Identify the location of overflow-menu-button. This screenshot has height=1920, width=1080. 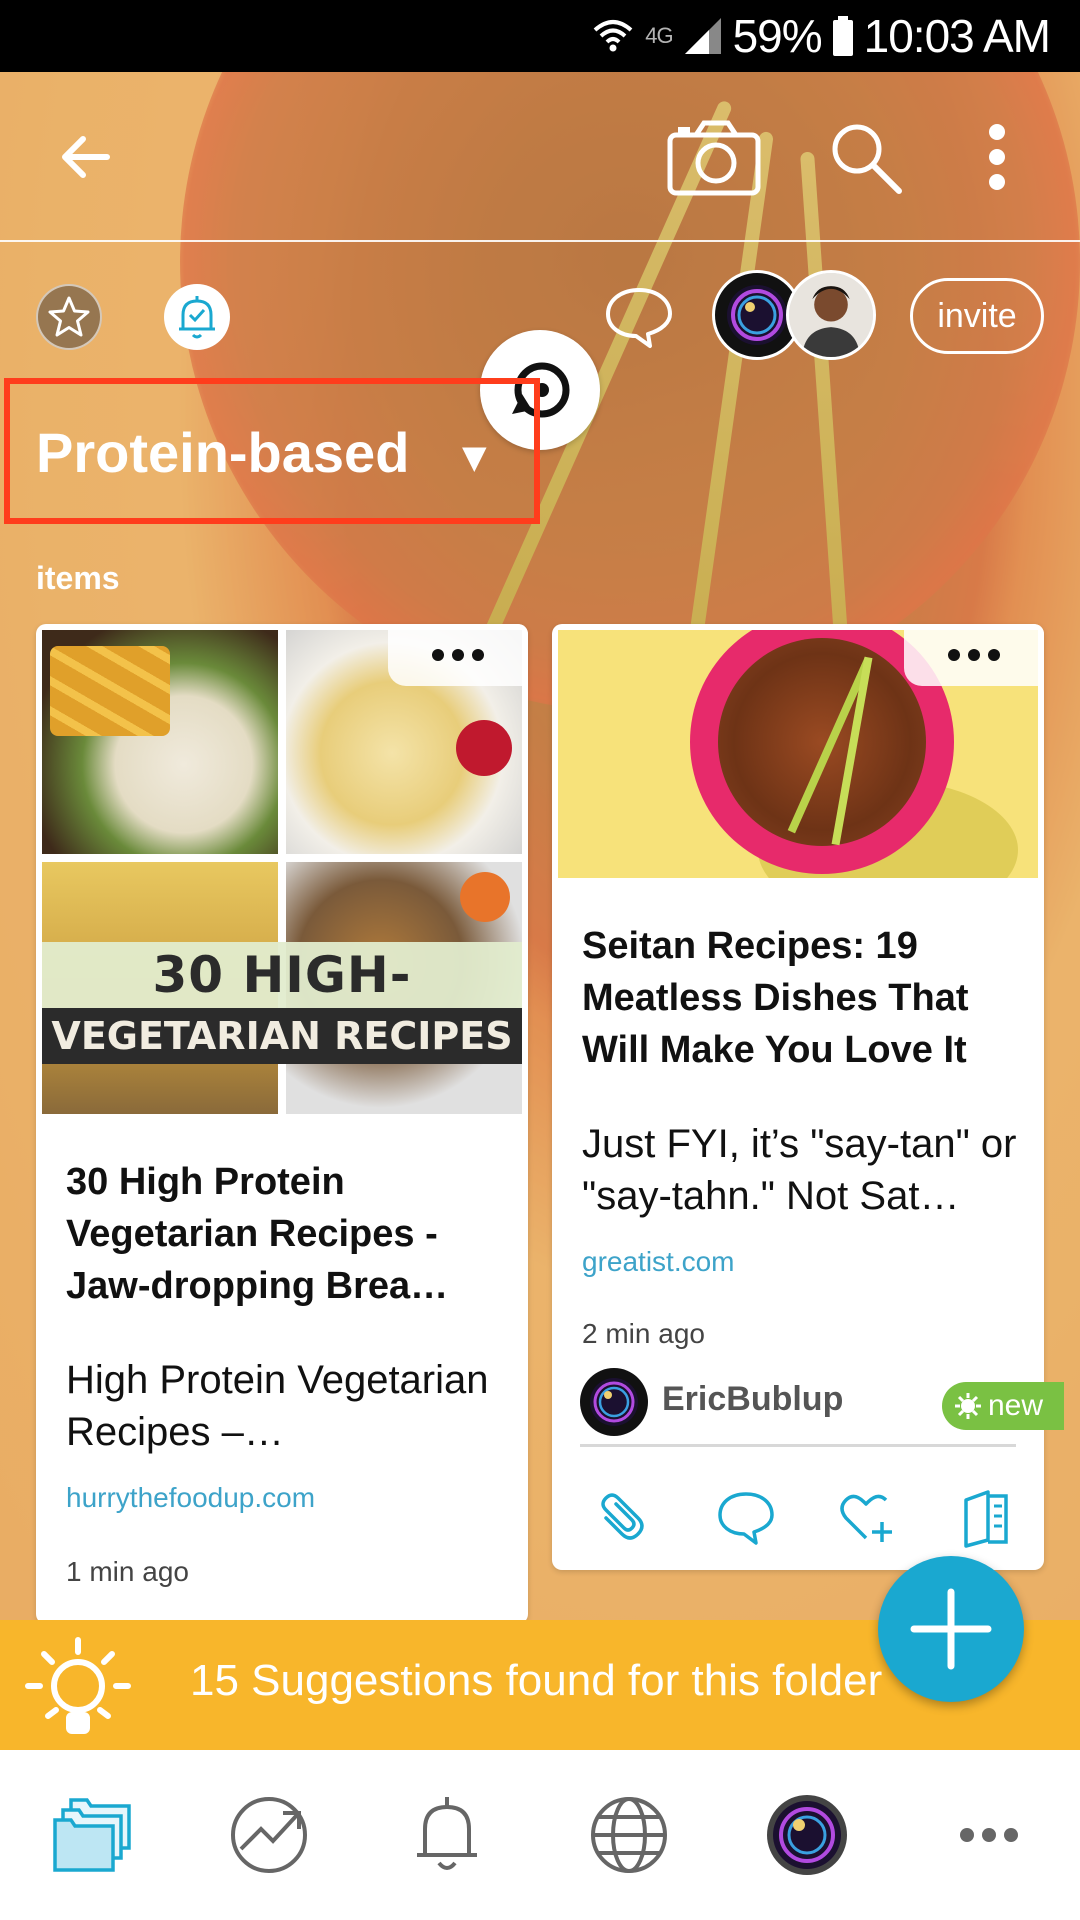
(997, 157).